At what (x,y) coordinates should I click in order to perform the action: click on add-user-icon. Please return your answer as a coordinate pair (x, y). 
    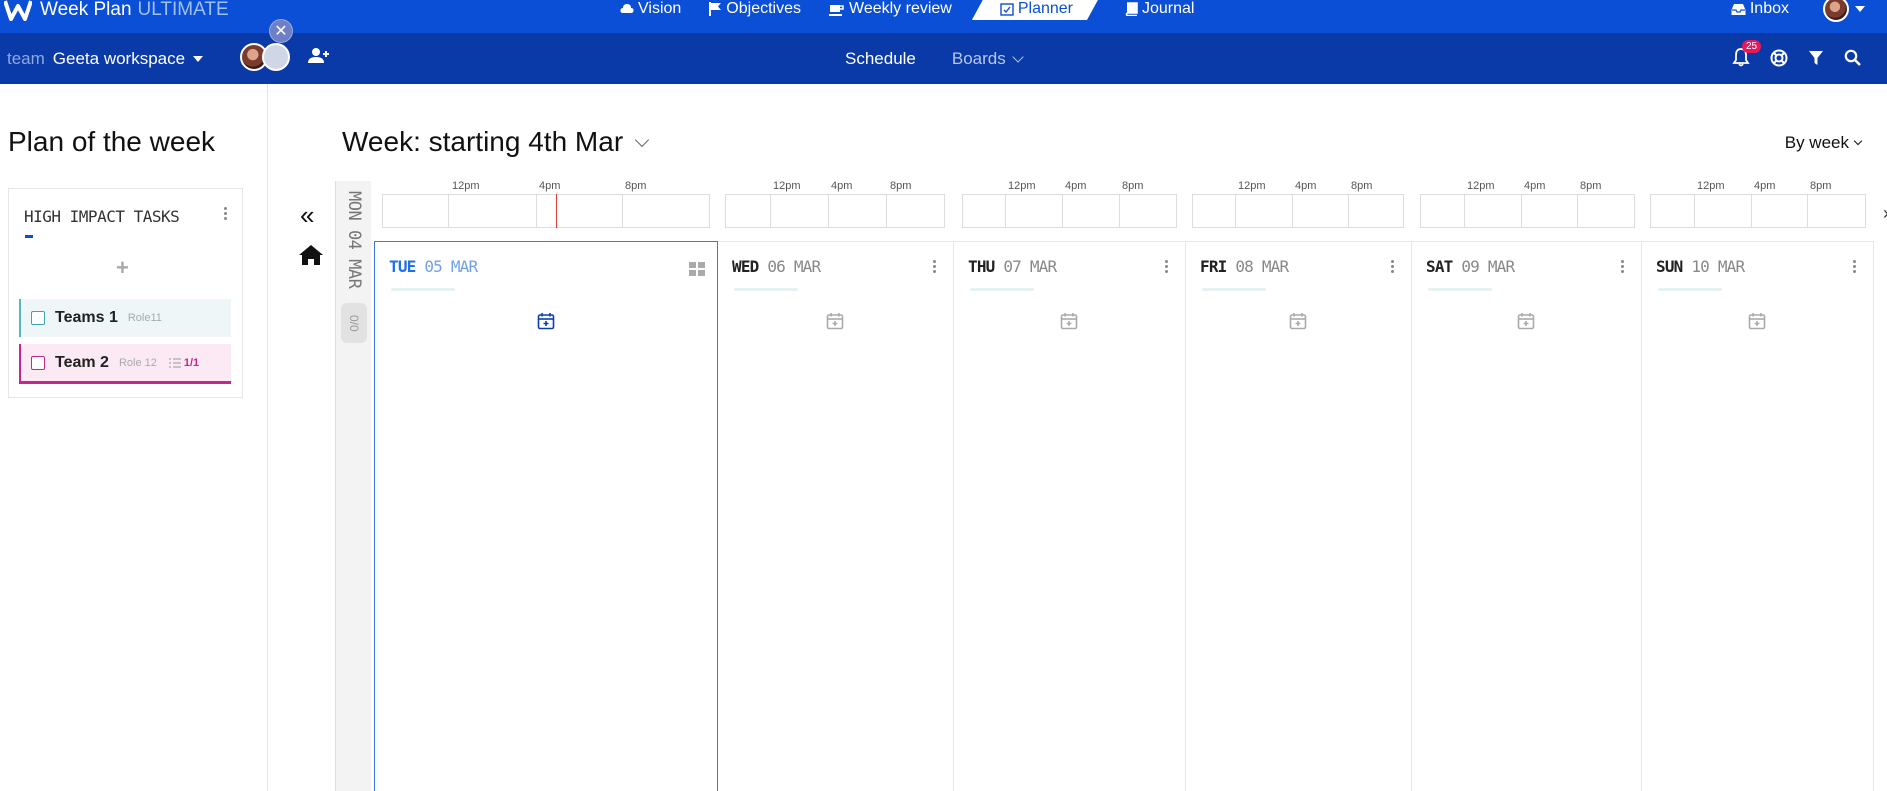
    Looking at the image, I should click on (319, 56).